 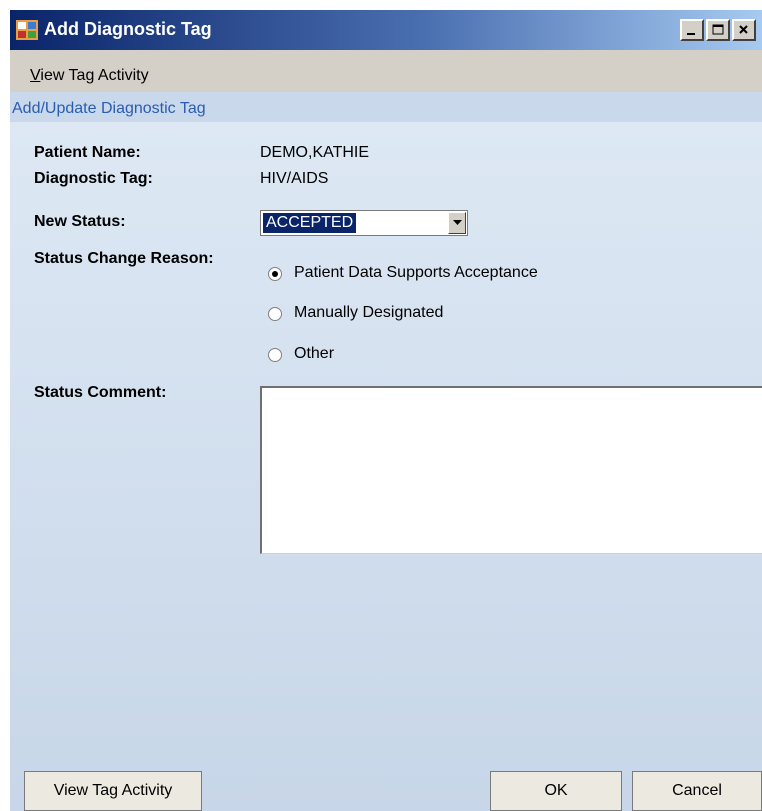 I want to click on close-icon, so click(x=743, y=29).